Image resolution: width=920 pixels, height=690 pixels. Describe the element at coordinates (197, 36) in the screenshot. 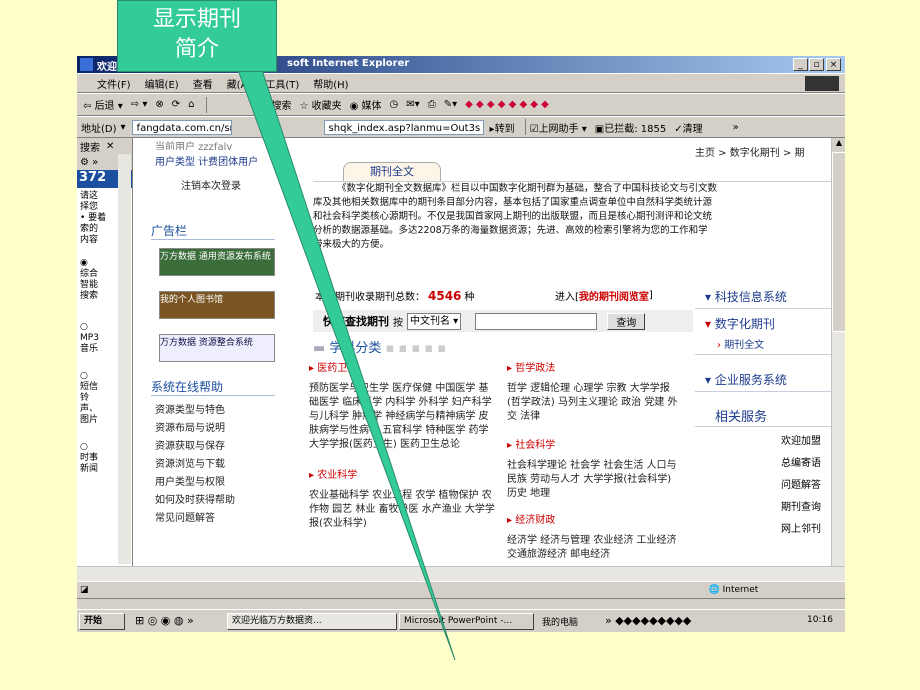

I see `callout-box: 显示期刊 简介` at that location.